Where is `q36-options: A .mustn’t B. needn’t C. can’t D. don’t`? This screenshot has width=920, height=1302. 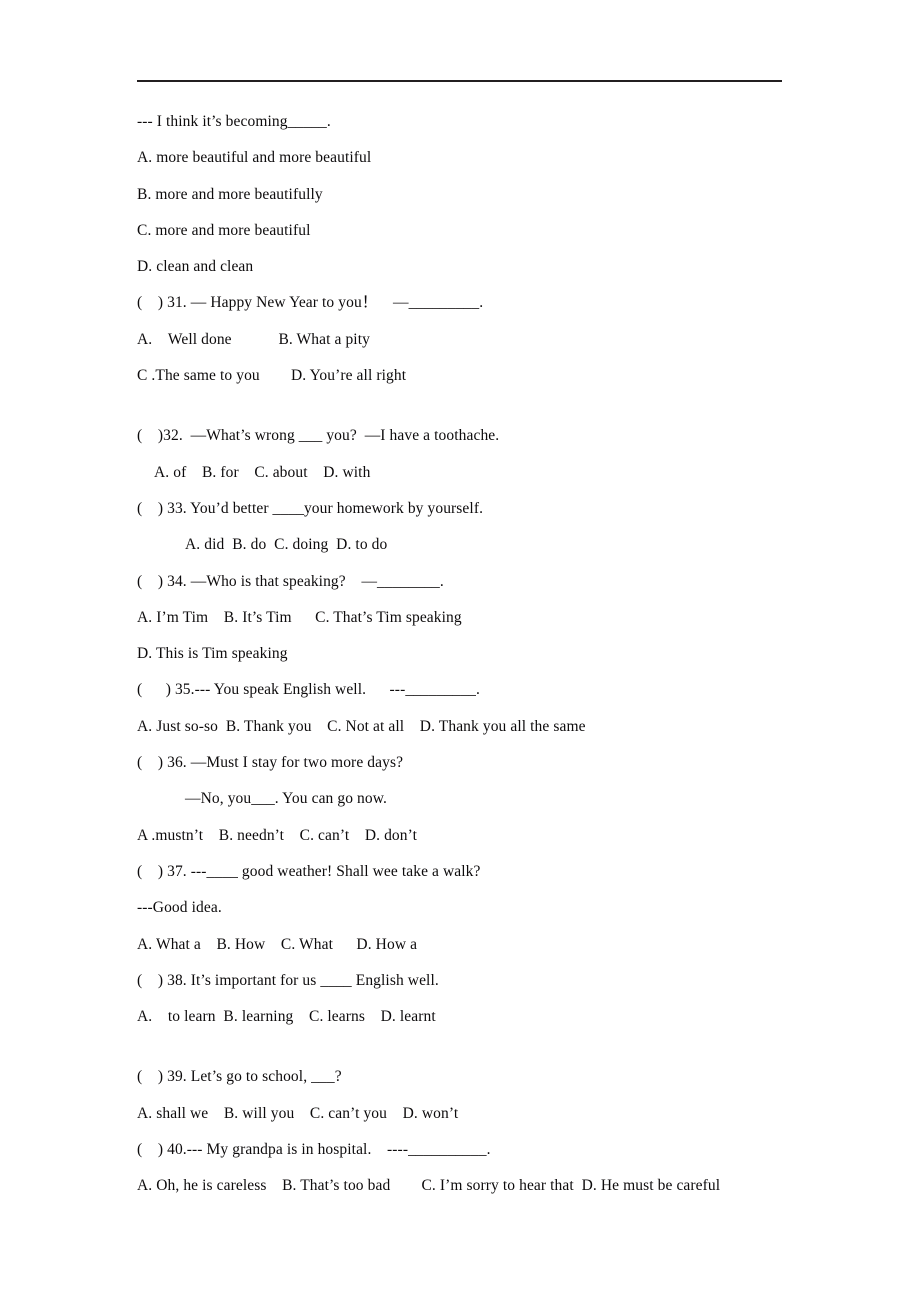 q36-options: A .mustn’t B. needn’t C. can’t D. don’t is located at coordinates (277, 835).